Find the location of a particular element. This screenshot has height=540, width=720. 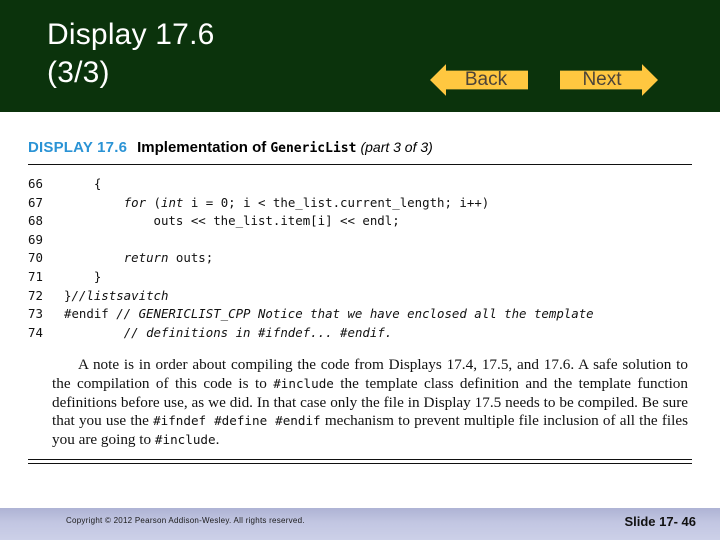

caption-divider is located at coordinates (360, 164).